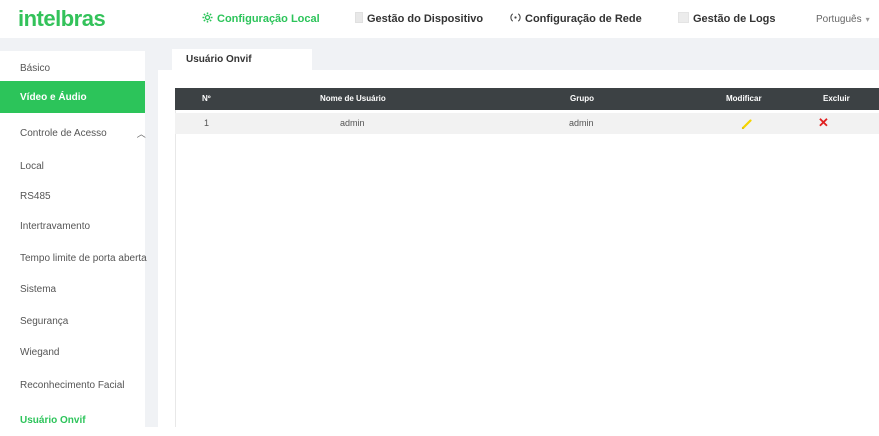 This screenshot has width=879, height=436. Describe the element at coordinates (35, 196) in the screenshot. I see `sidebar-item-label: RS485` at that location.